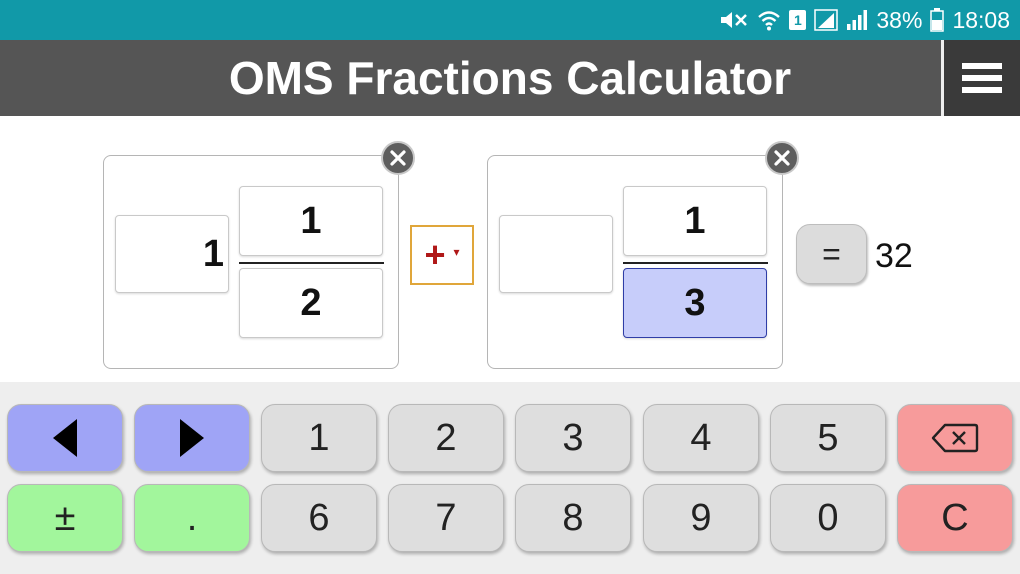 Image resolution: width=1020 pixels, height=574 pixels. What do you see at coordinates (456, 252) in the screenshot?
I see `dropdown-caret-icon: ▾` at bounding box center [456, 252].